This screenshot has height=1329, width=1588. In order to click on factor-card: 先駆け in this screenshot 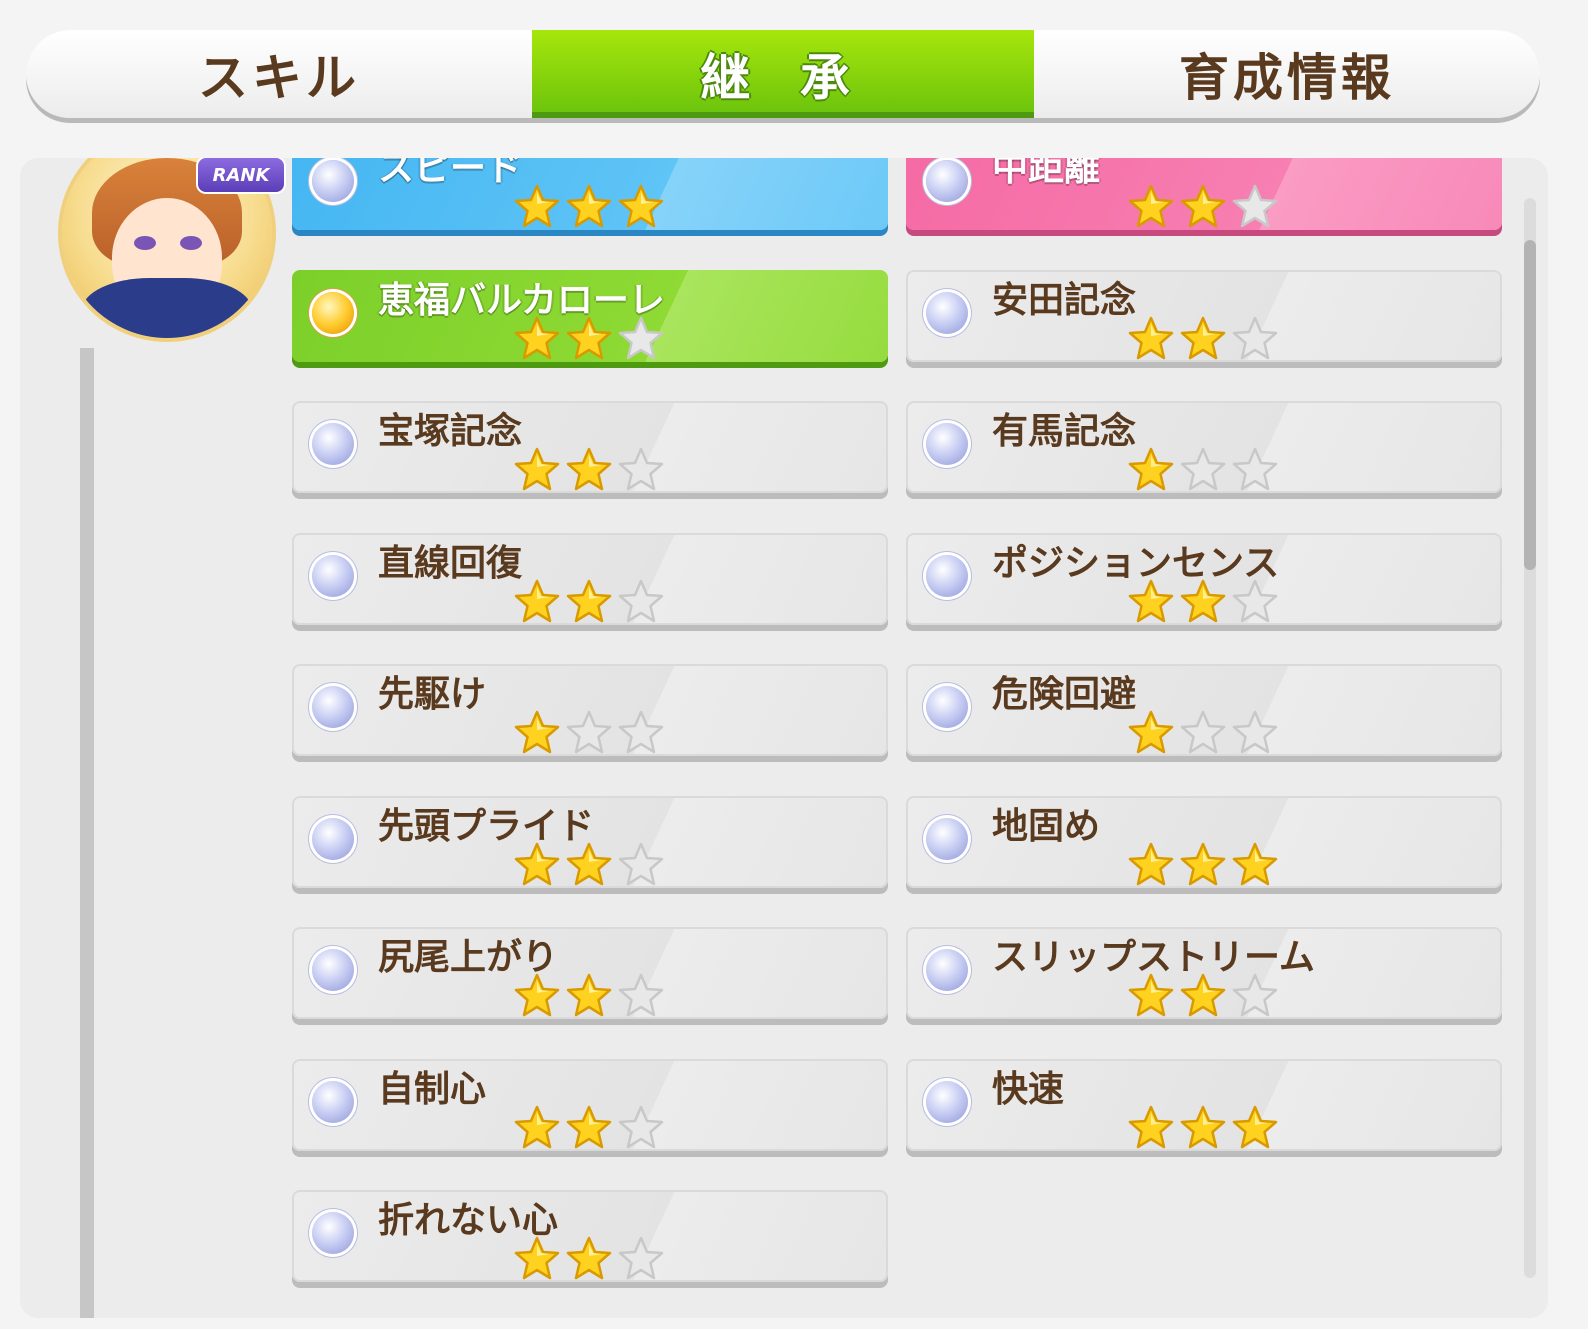, I will do `click(590, 710)`.